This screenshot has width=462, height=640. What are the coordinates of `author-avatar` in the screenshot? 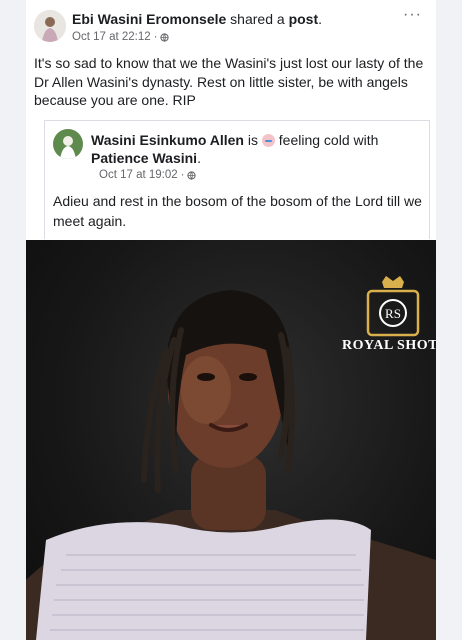 It's located at (50, 26).